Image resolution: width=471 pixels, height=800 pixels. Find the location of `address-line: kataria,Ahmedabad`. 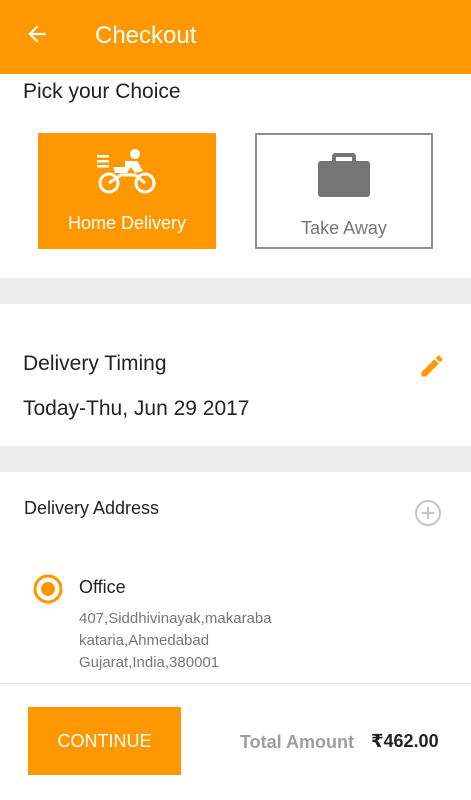

address-line: kataria,Ahmedabad is located at coordinates (144, 640).